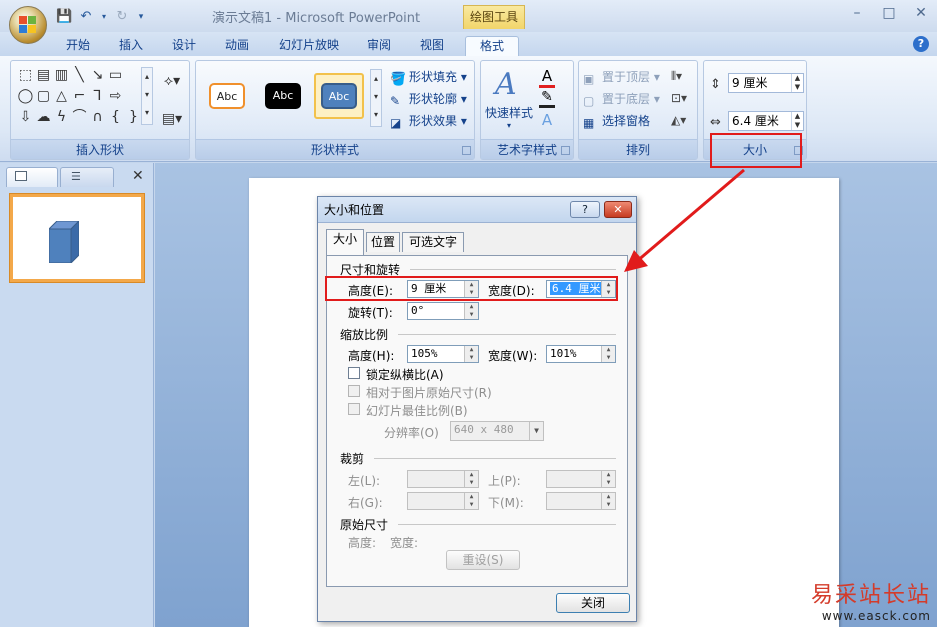 This screenshot has width=937, height=627. What do you see at coordinates (766, 121) in the screenshot?
I see `shape-width-input: 6.4 厘米 ▲ ▼` at bounding box center [766, 121].